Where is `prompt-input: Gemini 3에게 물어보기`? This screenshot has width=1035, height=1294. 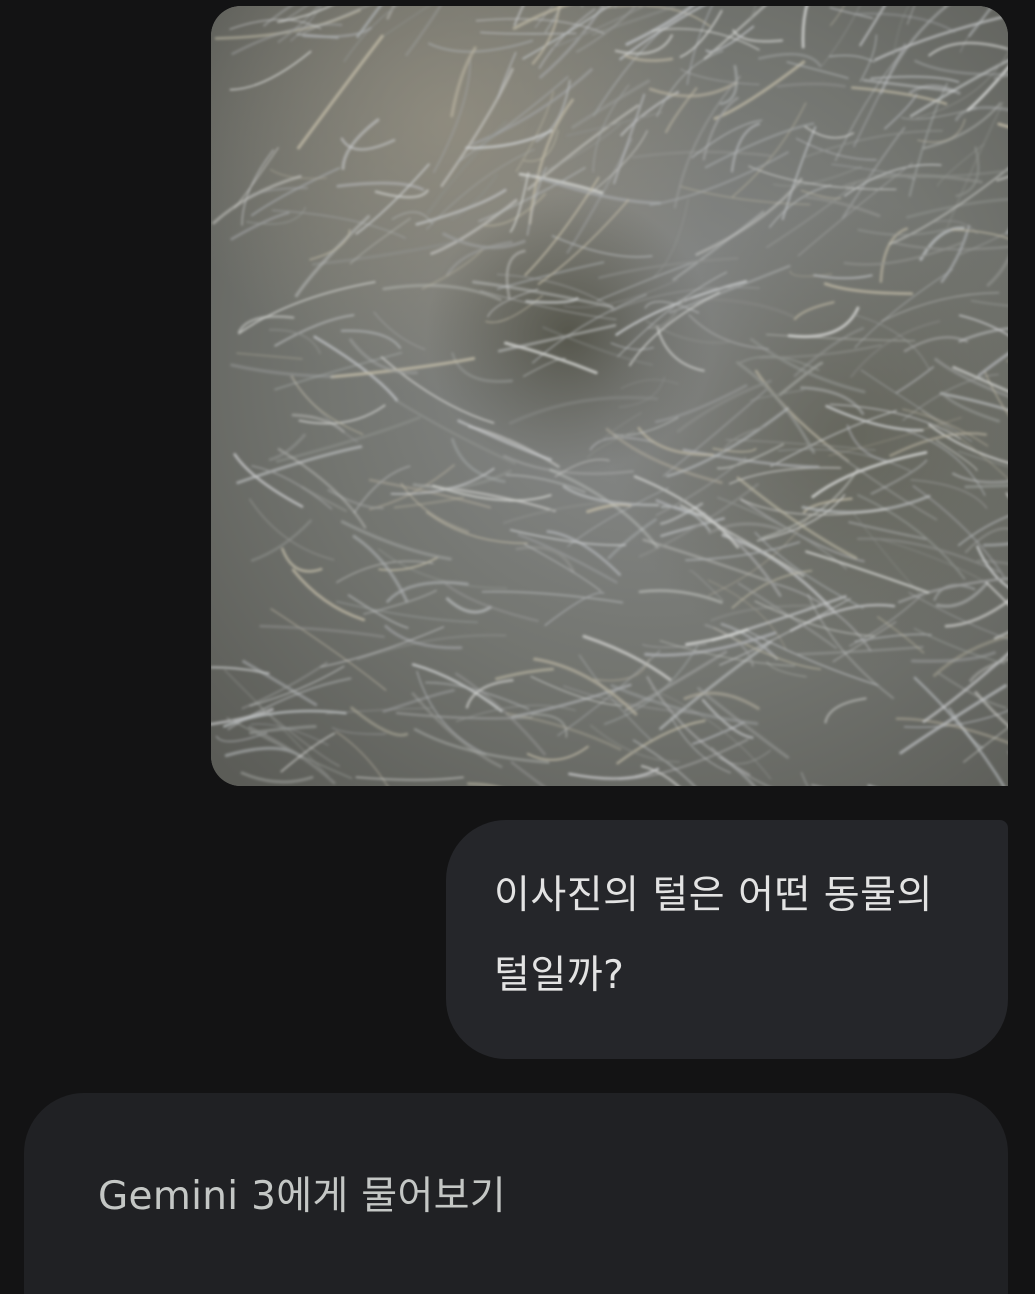
prompt-input: Gemini 3에게 물어보기 is located at coordinates (553, 1193).